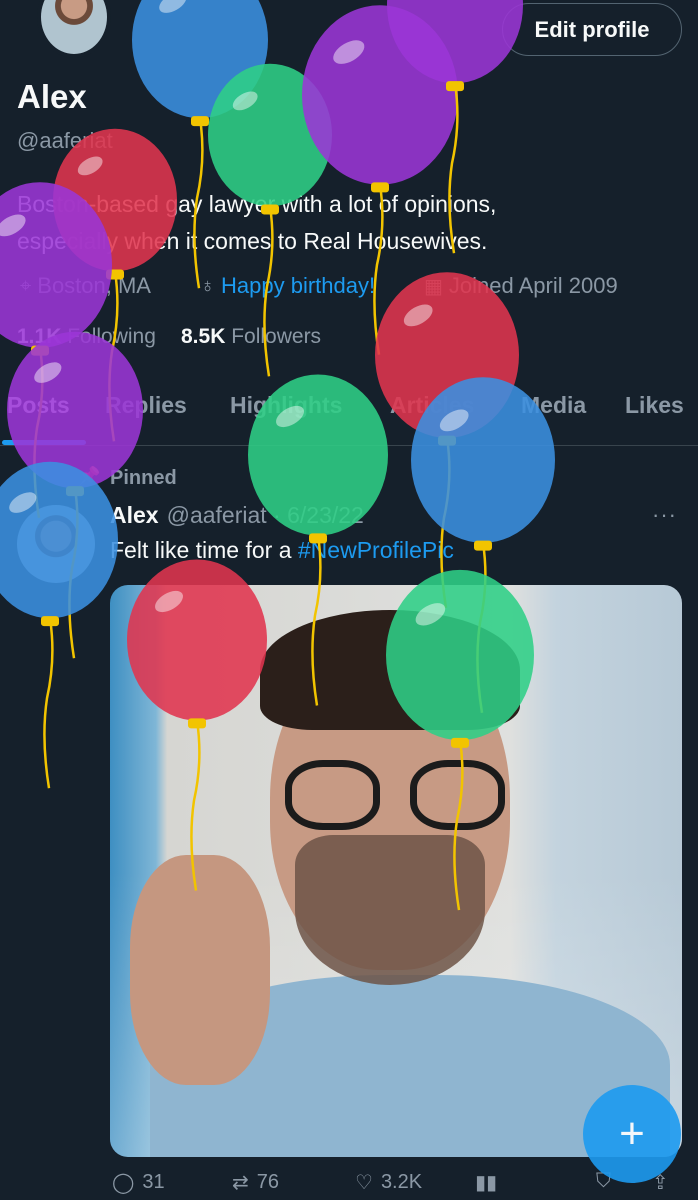  I want to click on profile-joined: ▦ Joined April 2009, so click(521, 286).